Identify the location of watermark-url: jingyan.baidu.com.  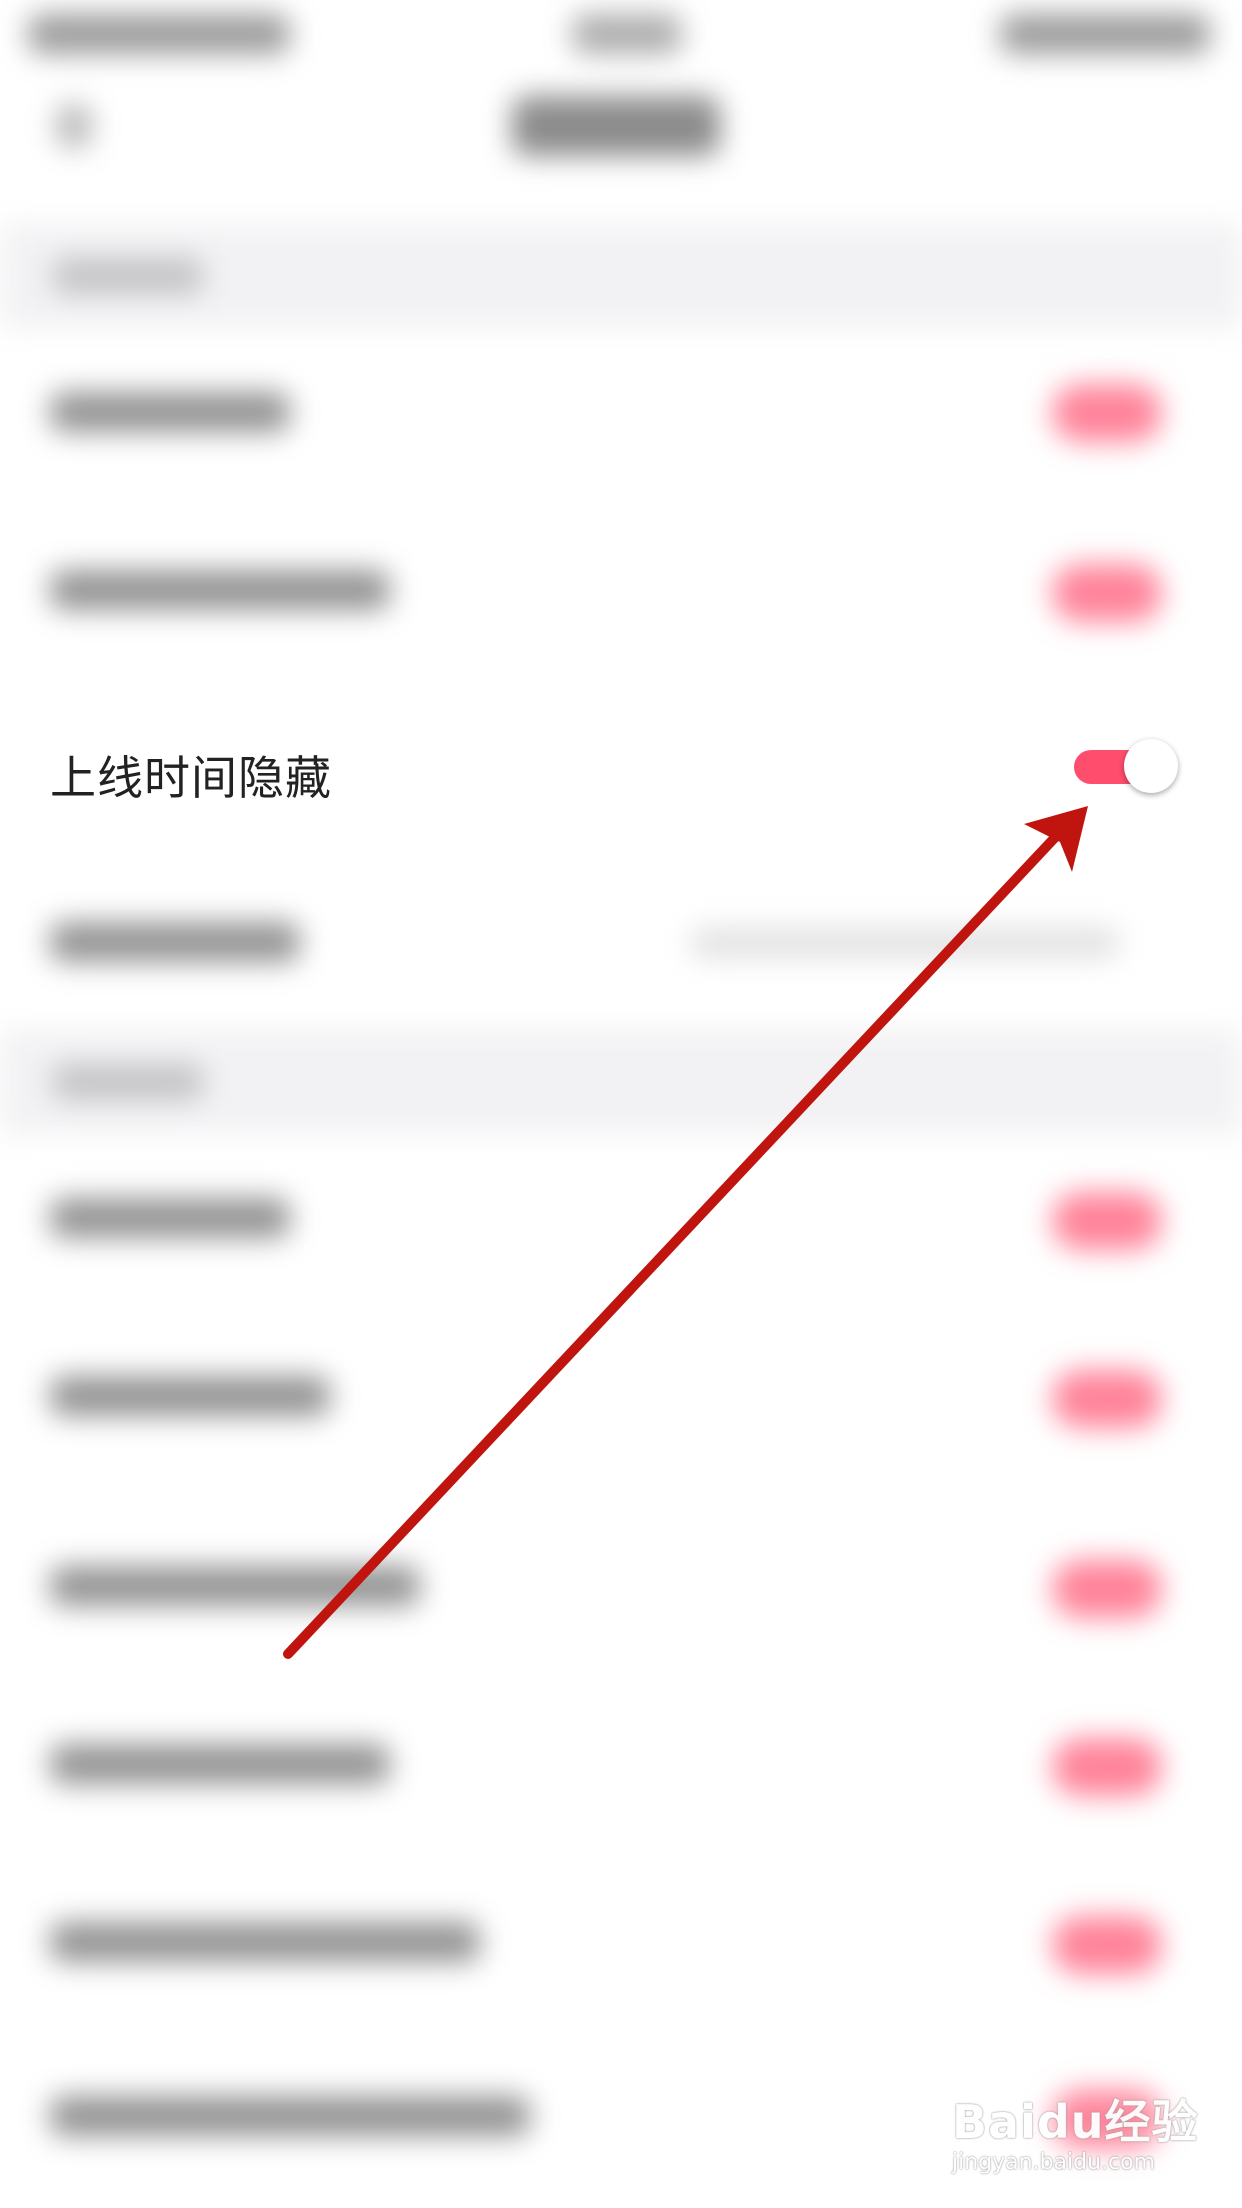
(1054, 2162).